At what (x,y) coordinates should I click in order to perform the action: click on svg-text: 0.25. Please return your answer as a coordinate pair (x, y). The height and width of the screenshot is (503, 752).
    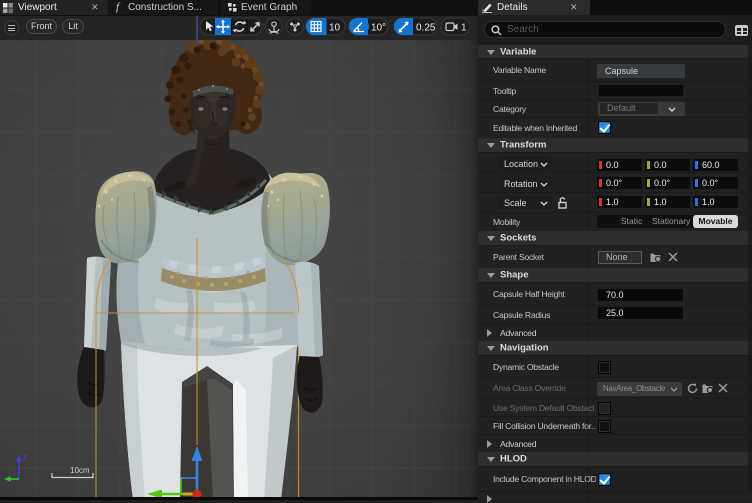
    Looking at the image, I should click on (426, 28).